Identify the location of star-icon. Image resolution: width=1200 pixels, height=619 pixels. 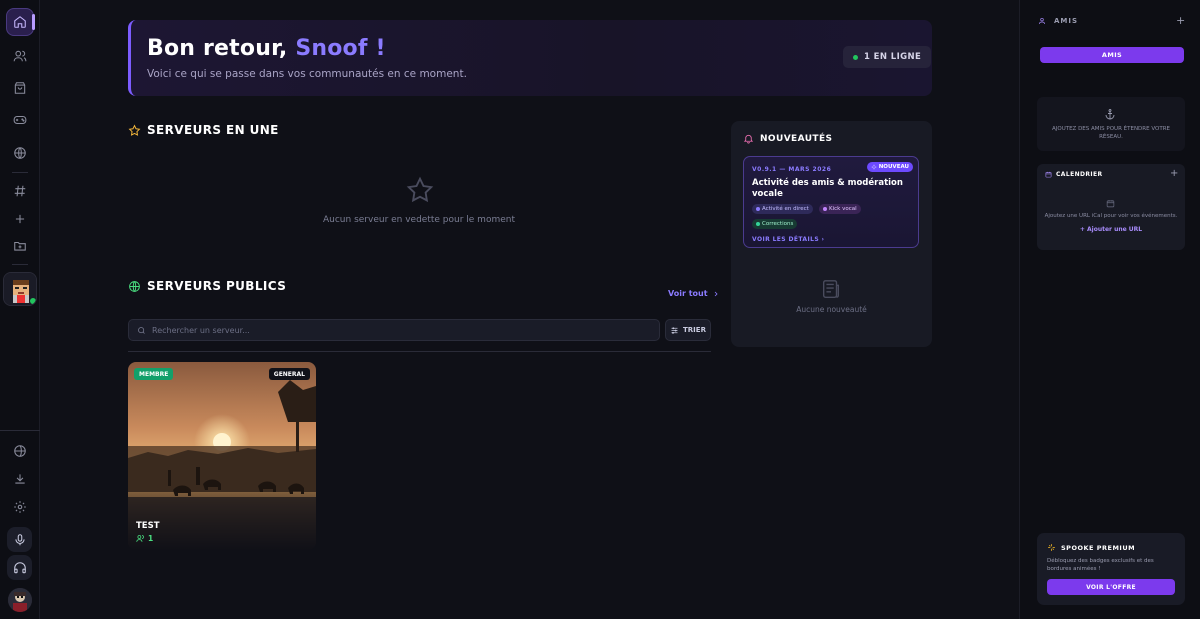
(134, 130).